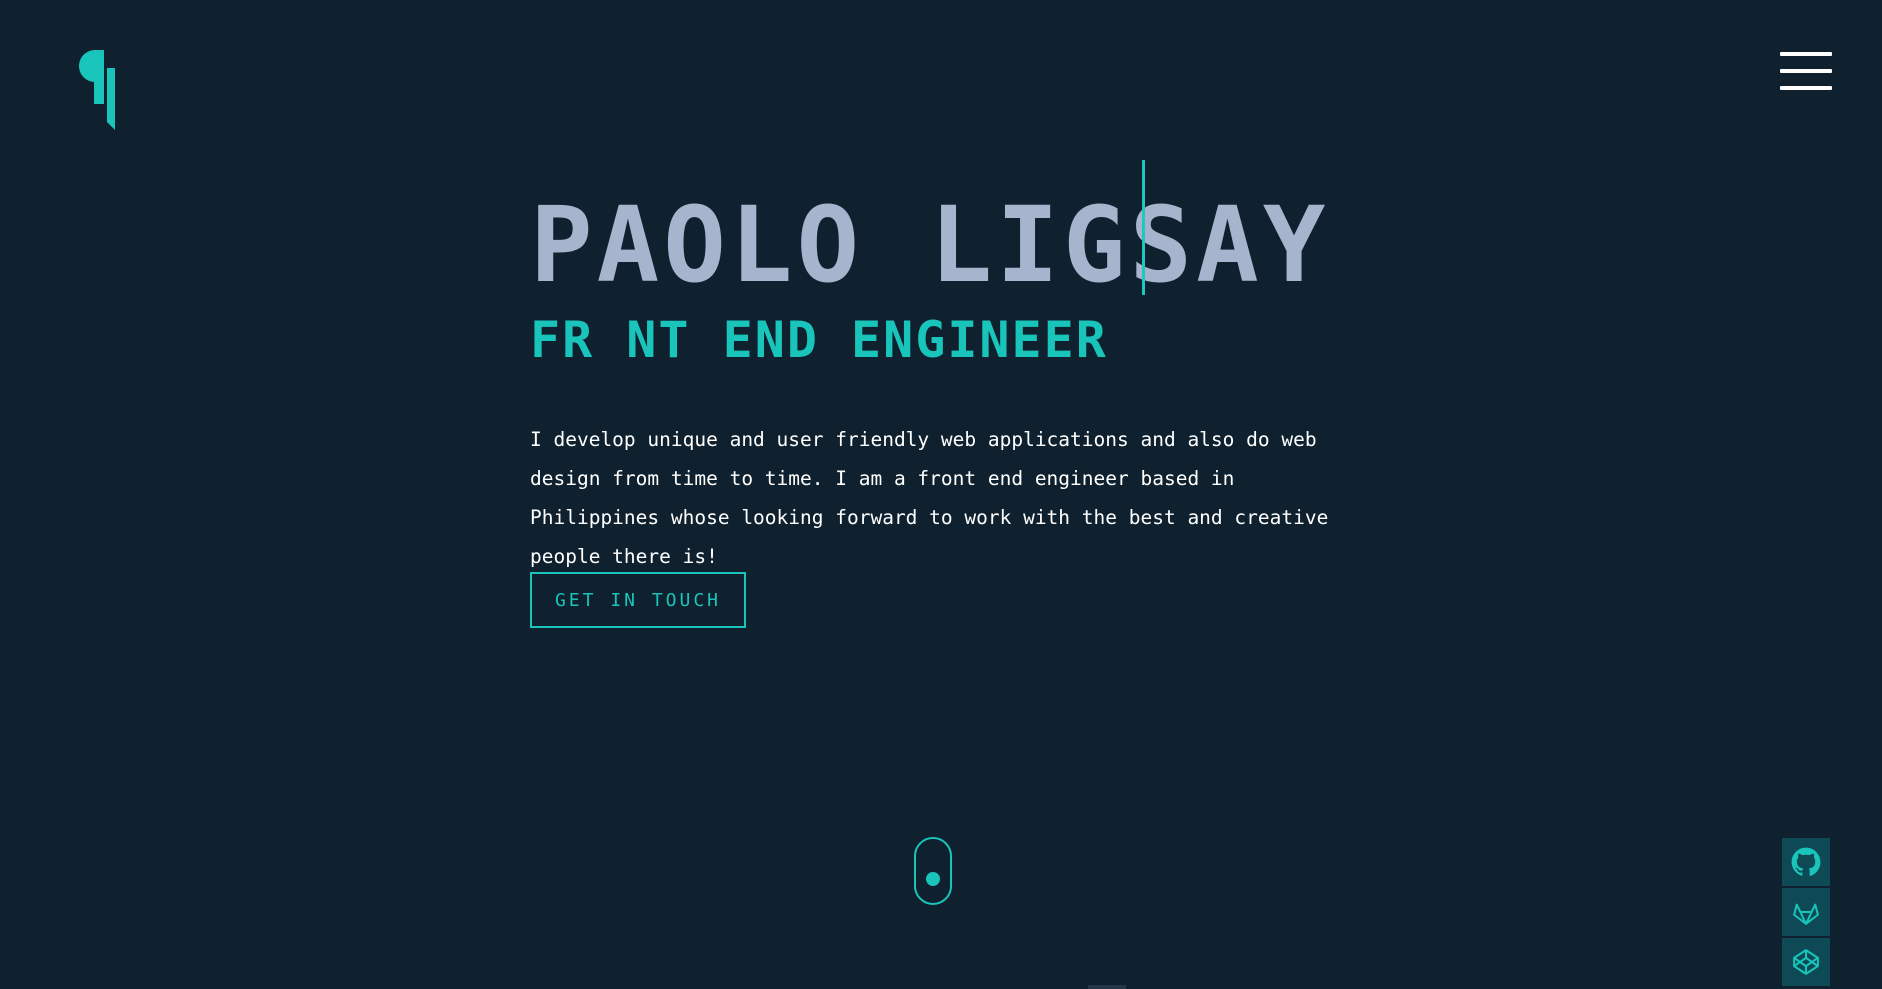 The height and width of the screenshot is (989, 1882). I want to click on codepen-link, so click(1806, 962).